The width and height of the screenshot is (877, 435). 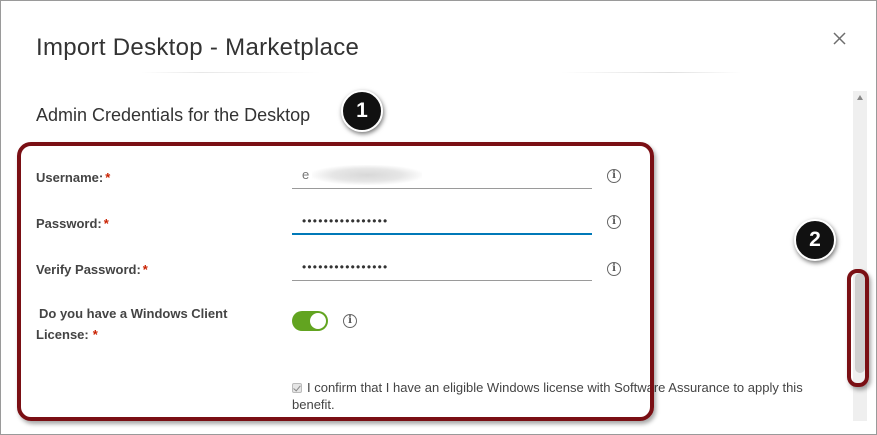 What do you see at coordinates (297, 388) in the screenshot?
I see `confirm-checkbox` at bounding box center [297, 388].